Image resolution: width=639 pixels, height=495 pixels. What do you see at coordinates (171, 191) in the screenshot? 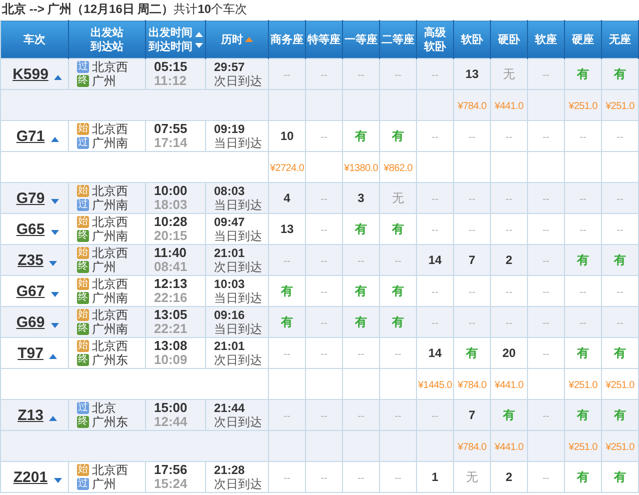
I see `departure-time: 10:00` at bounding box center [171, 191].